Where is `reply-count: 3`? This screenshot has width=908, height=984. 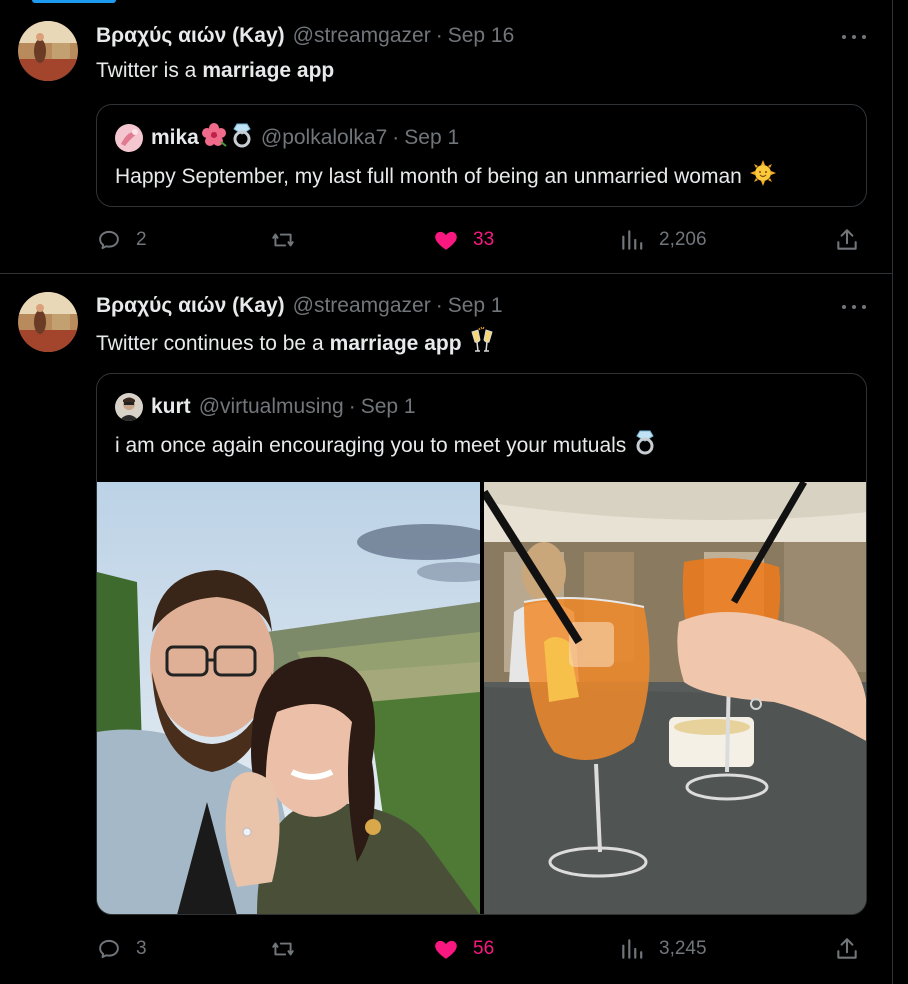 reply-count: 3 is located at coordinates (141, 948).